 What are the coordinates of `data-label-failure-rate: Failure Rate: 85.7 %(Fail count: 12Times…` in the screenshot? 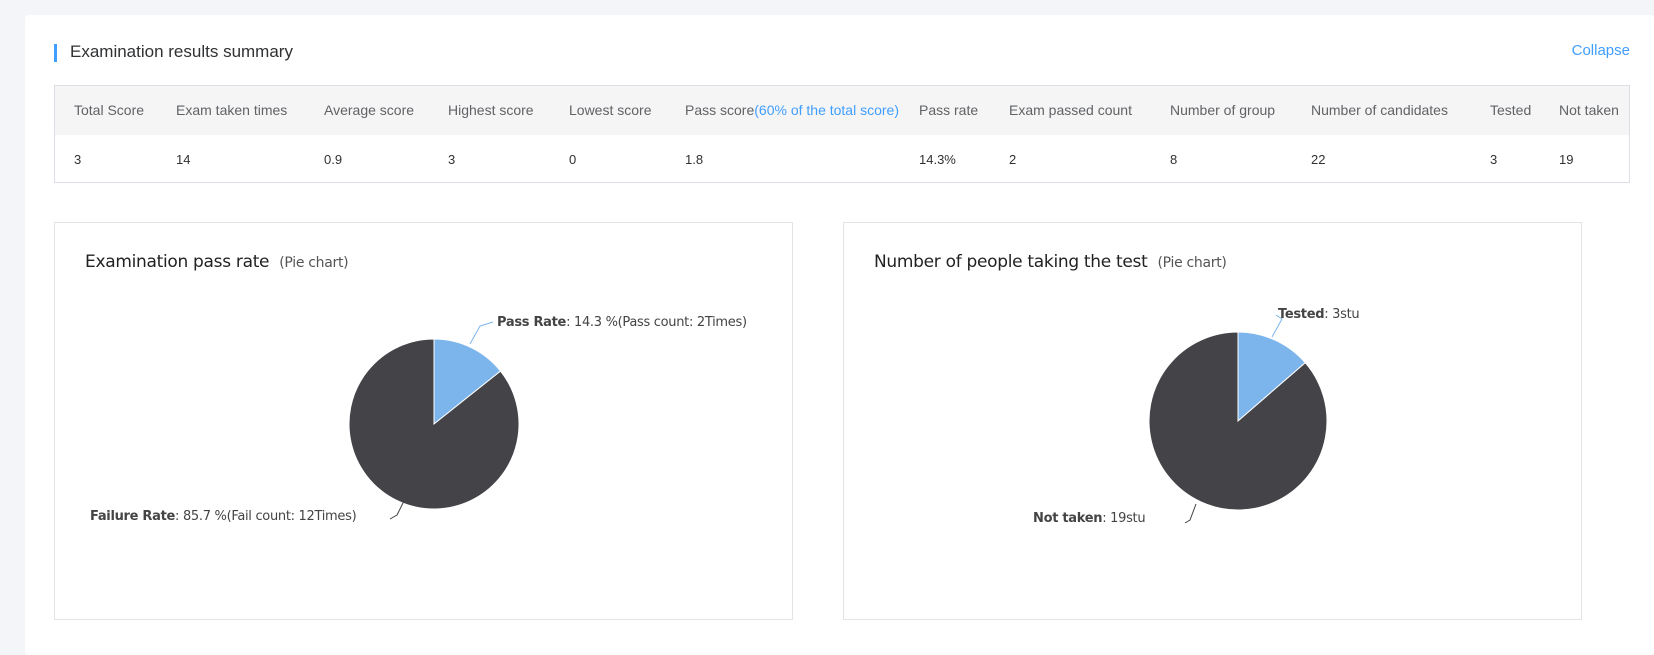 It's located at (223, 516).